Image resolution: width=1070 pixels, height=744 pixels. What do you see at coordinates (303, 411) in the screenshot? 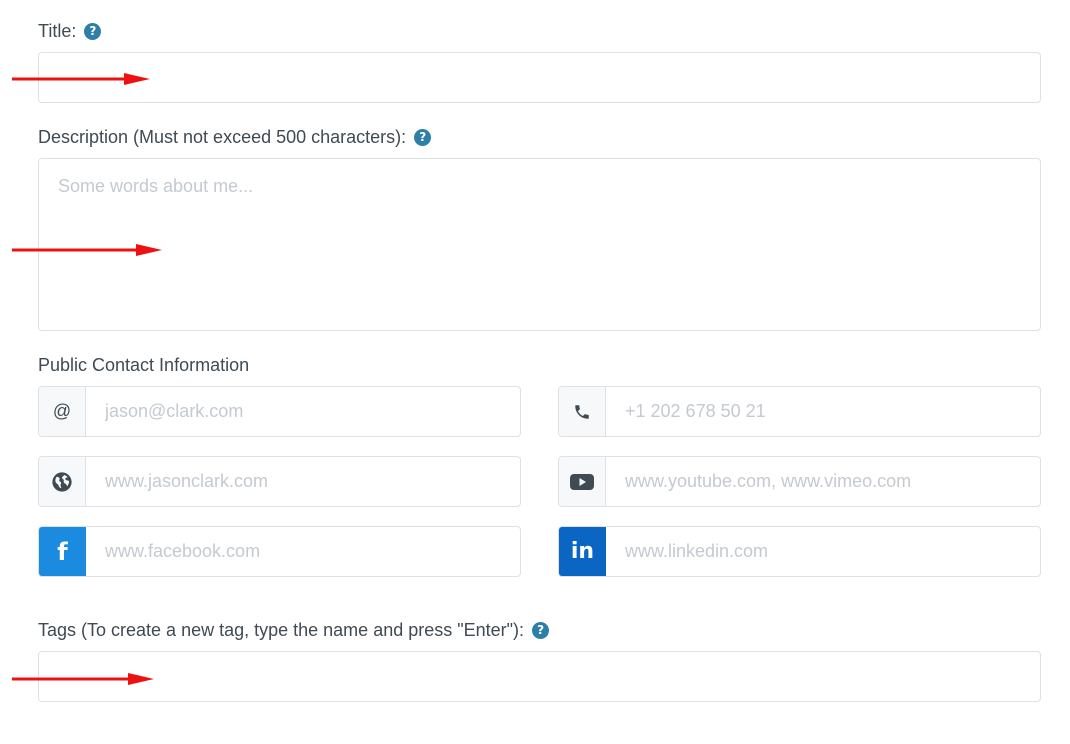
I see `email-input` at bounding box center [303, 411].